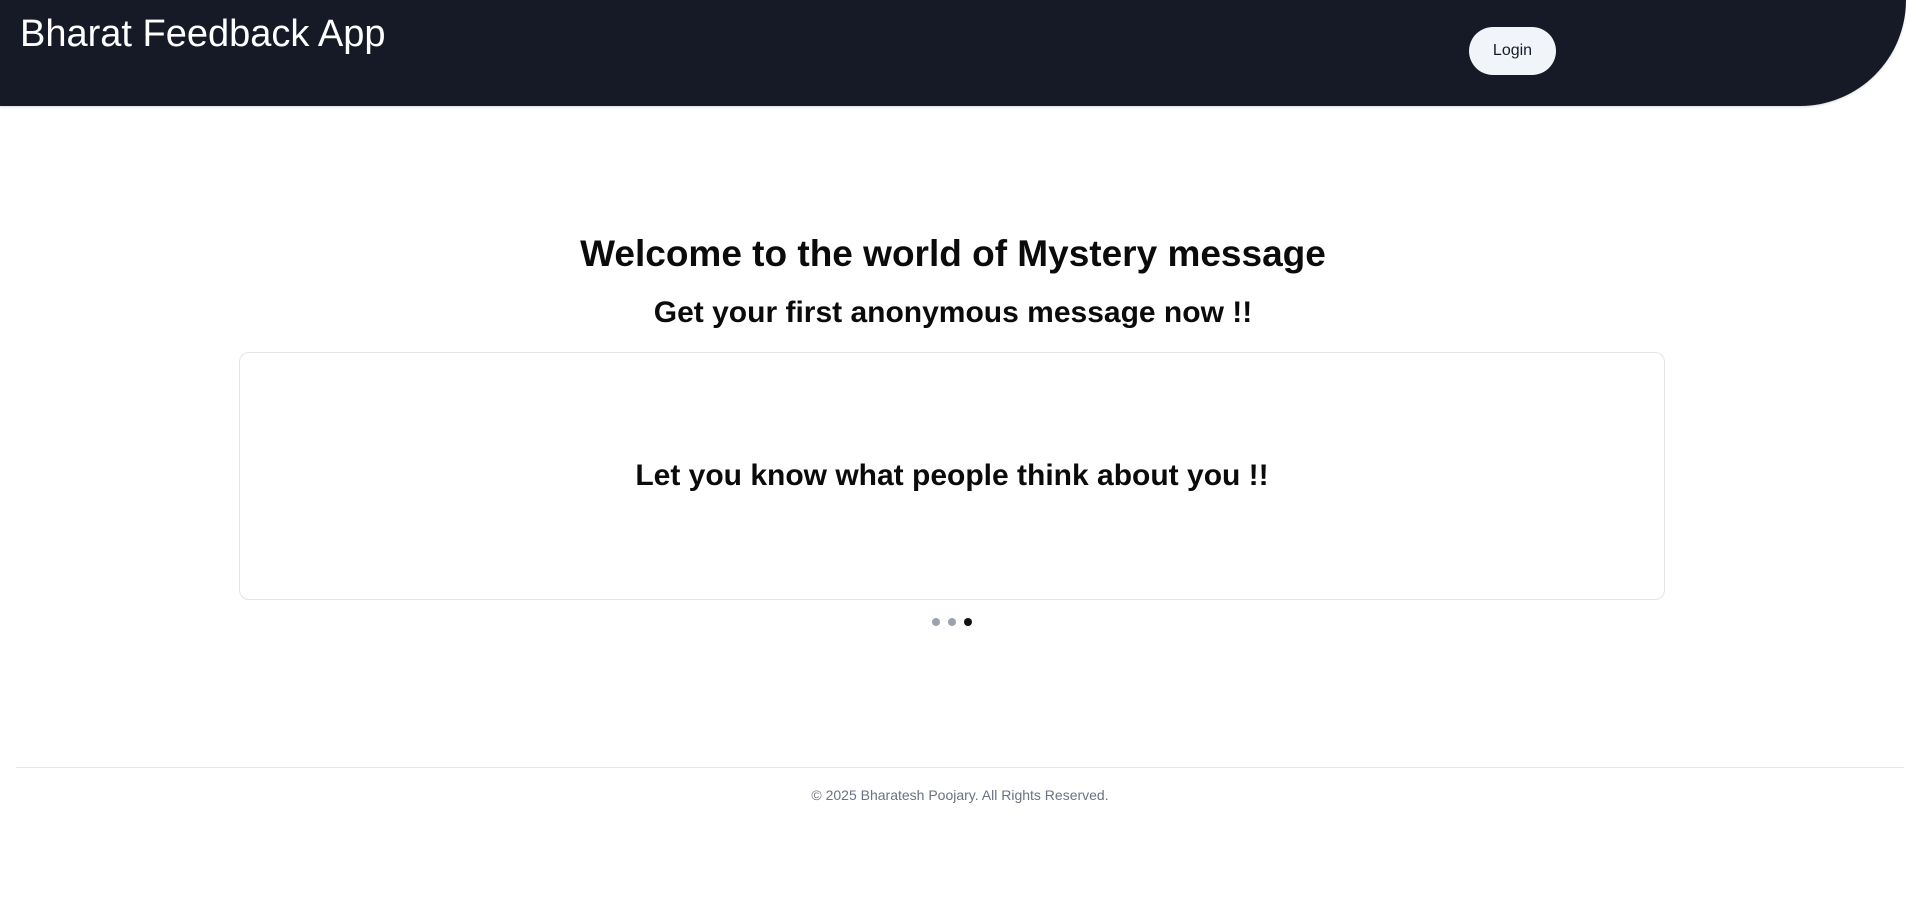 The image size is (1906, 911). I want to click on hero-subtitle: Get your first anonymous message now !!, so click(953, 312).